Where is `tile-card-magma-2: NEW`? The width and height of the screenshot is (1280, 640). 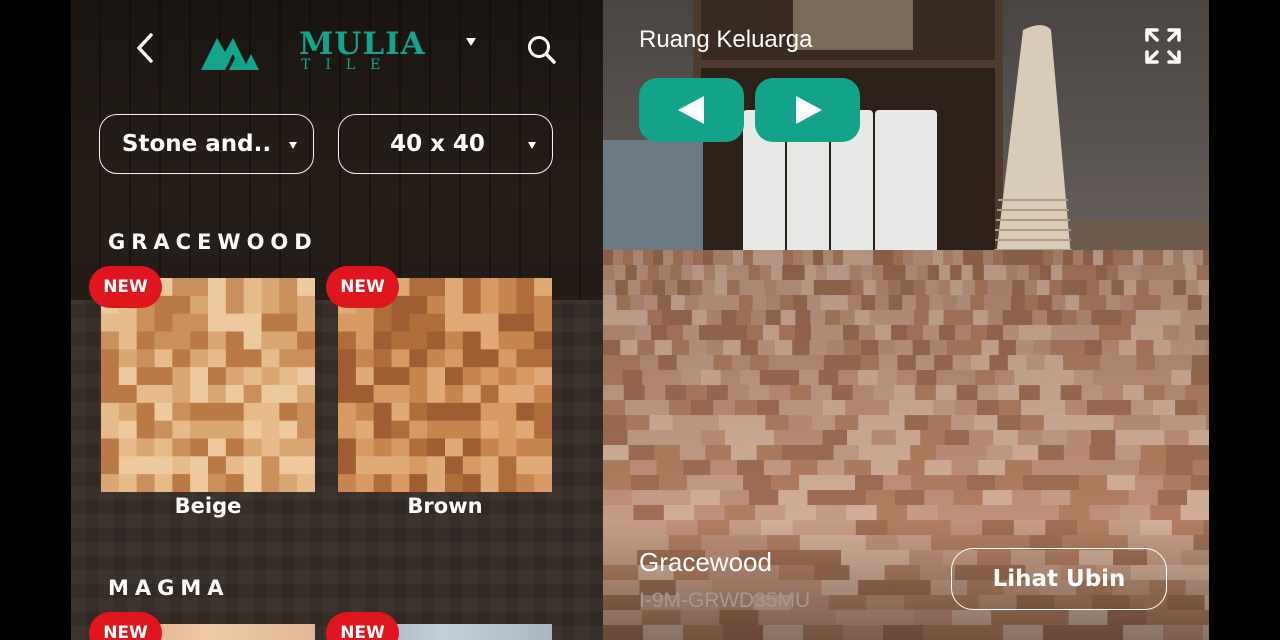
tile-card-magma-2: NEW is located at coordinates (439, 626).